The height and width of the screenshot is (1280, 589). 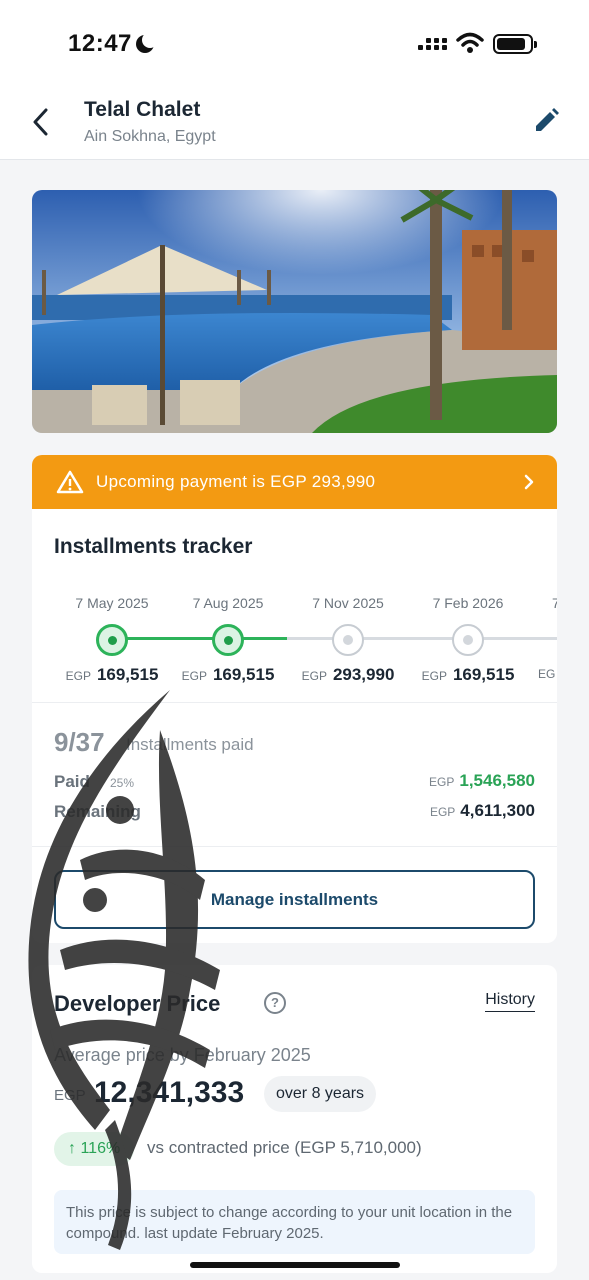 What do you see at coordinates (295, 1265) in the screenshot?
I see `home-indicator` at bounding box center [295, 1265].